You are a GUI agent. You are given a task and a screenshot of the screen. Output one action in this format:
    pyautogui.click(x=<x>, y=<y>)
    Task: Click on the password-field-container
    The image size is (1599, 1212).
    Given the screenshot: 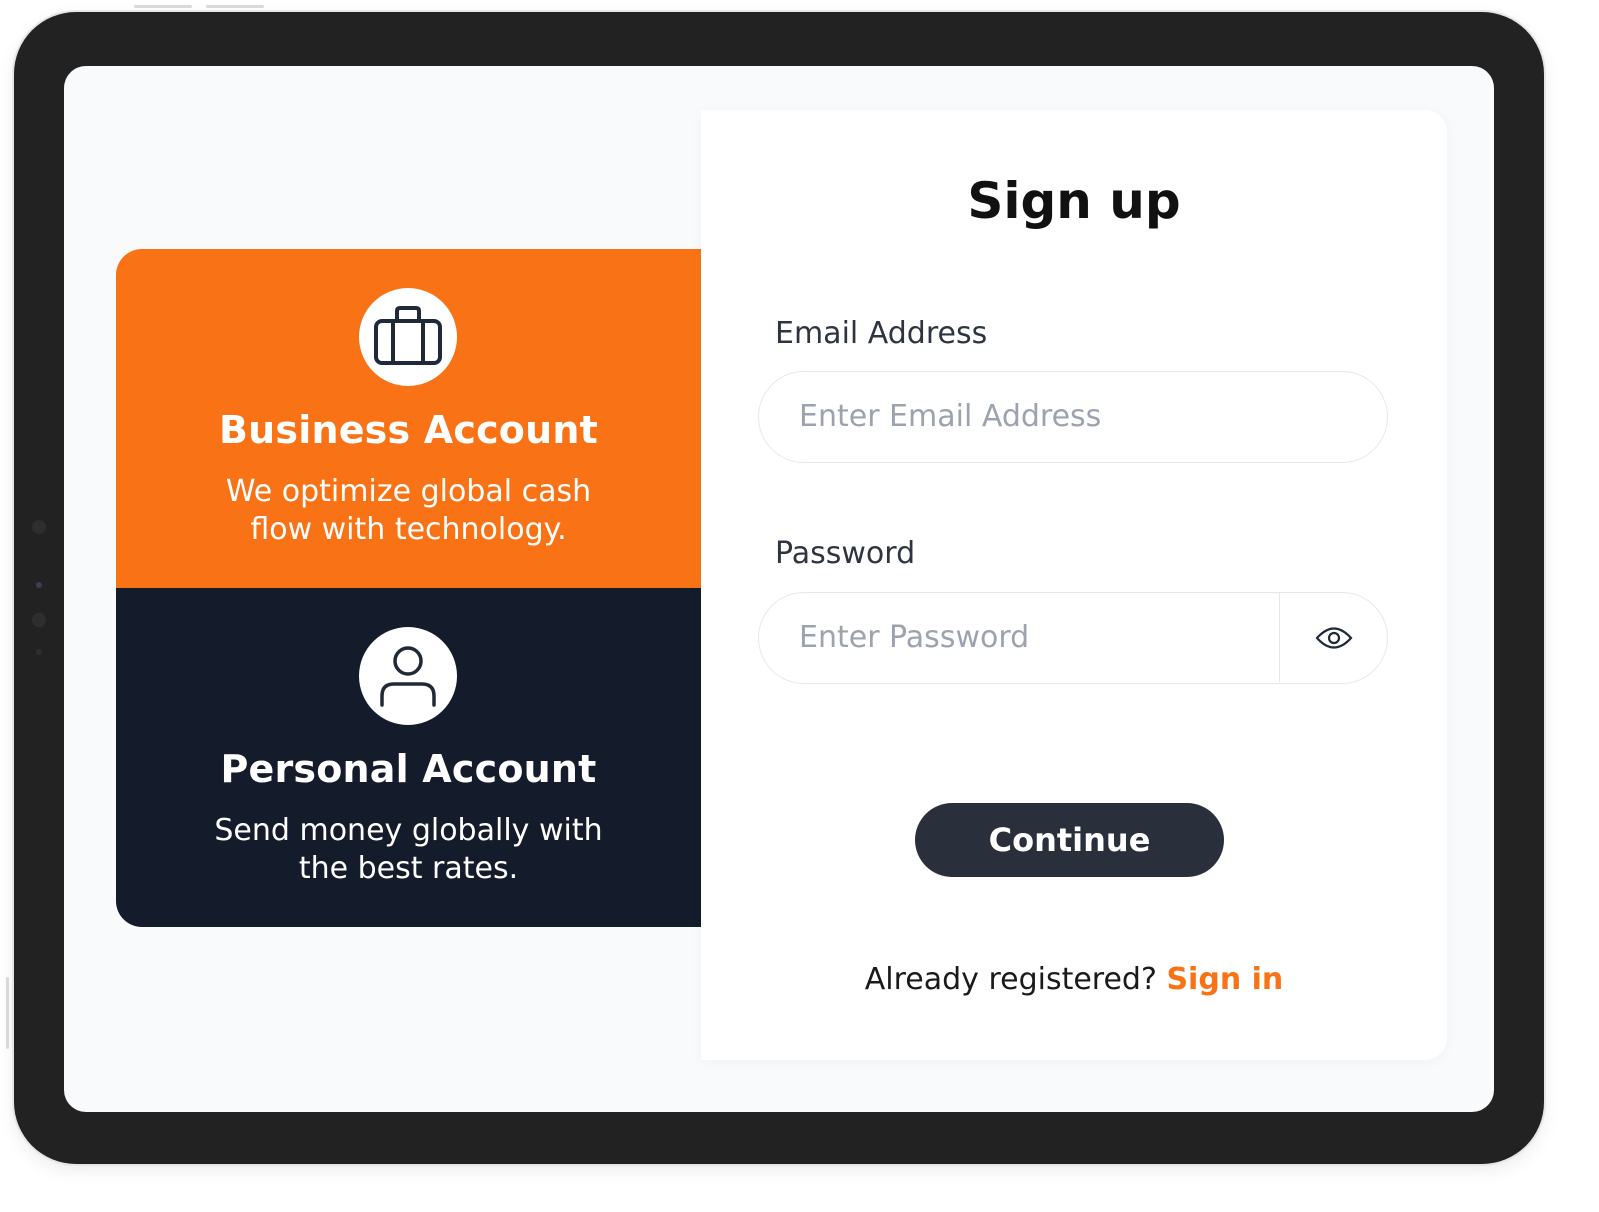 What is the action you would take?
    pyautogui.click(x=1073, y=638)
    